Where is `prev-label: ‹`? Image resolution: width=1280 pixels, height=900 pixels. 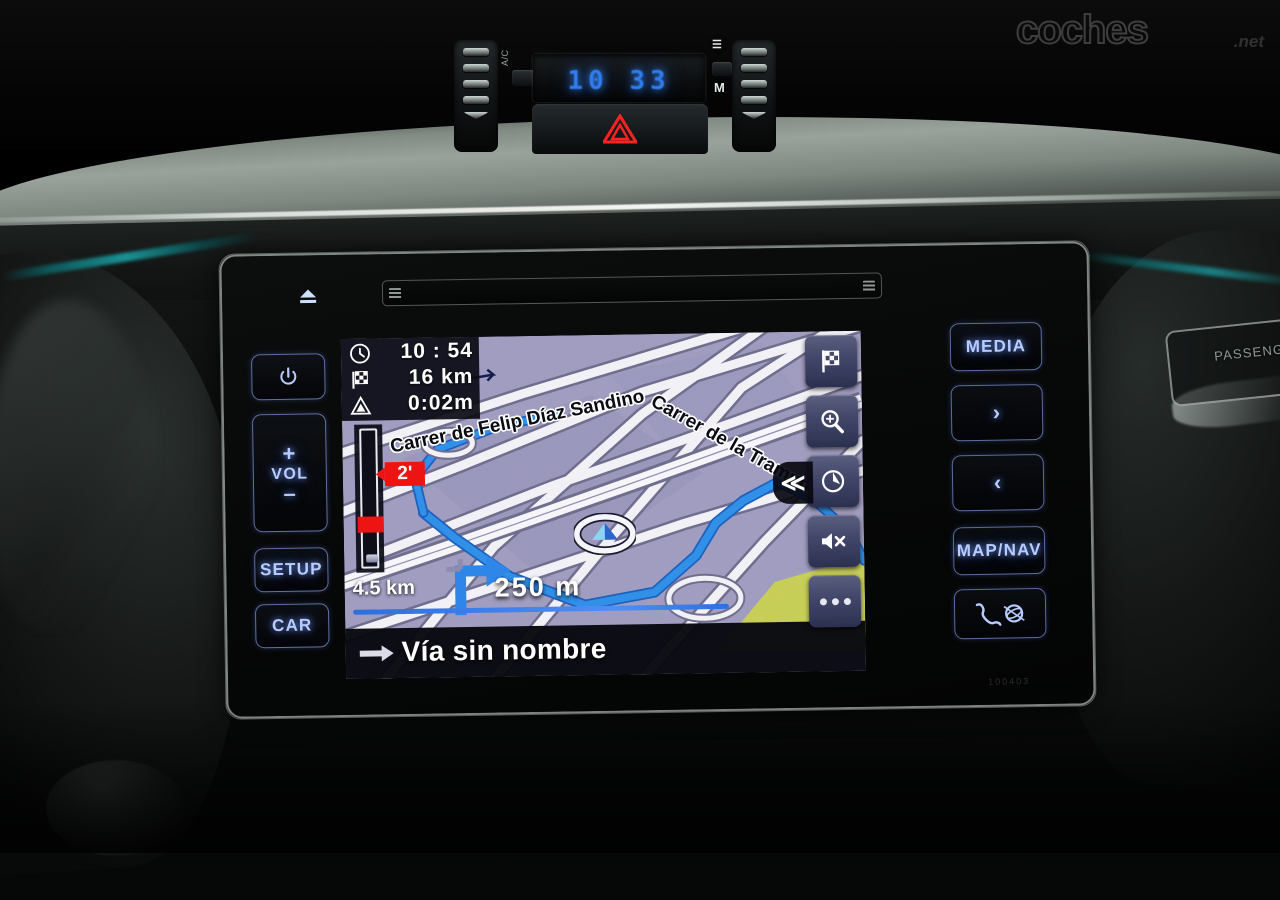
prev-label: ‹ is located at coordinates (998, 482).